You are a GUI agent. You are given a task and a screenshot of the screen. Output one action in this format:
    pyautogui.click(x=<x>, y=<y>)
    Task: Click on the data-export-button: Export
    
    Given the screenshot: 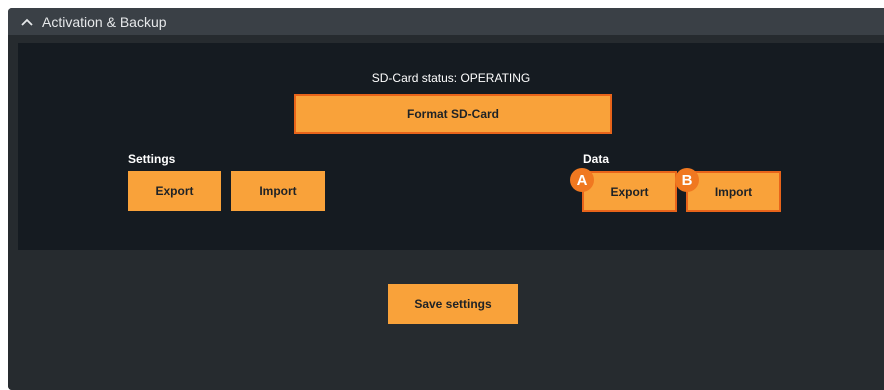 What is the action you would take?
    pyautogui.click(x=629, y=191)
    